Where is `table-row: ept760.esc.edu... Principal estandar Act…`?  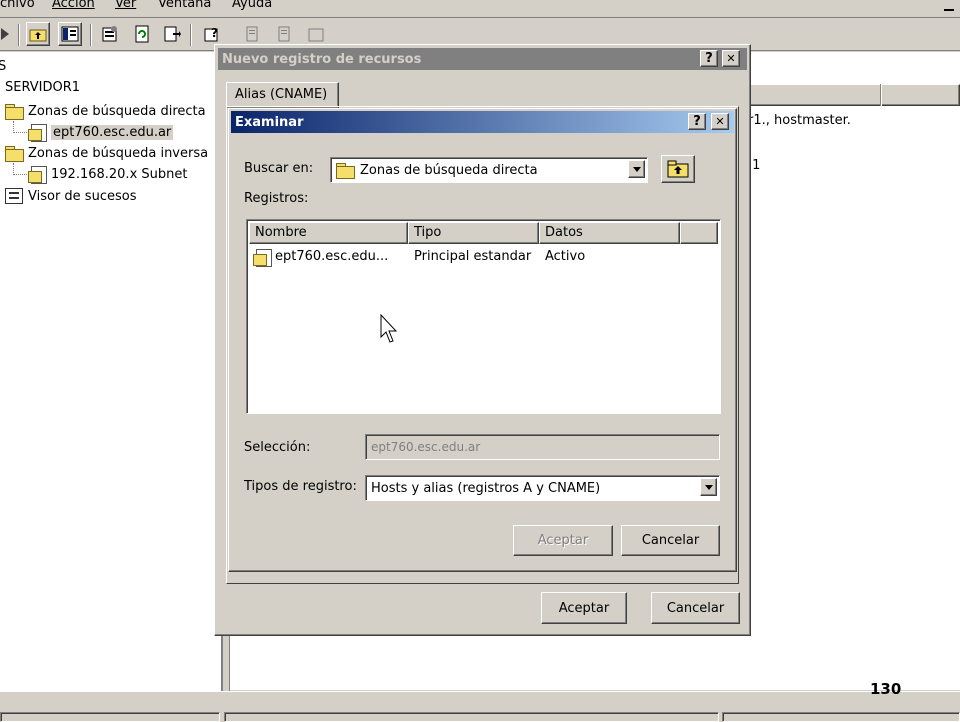 table-row: ept760.esc.edu... Principal estandar Act… is located at coordinates (483, 257).